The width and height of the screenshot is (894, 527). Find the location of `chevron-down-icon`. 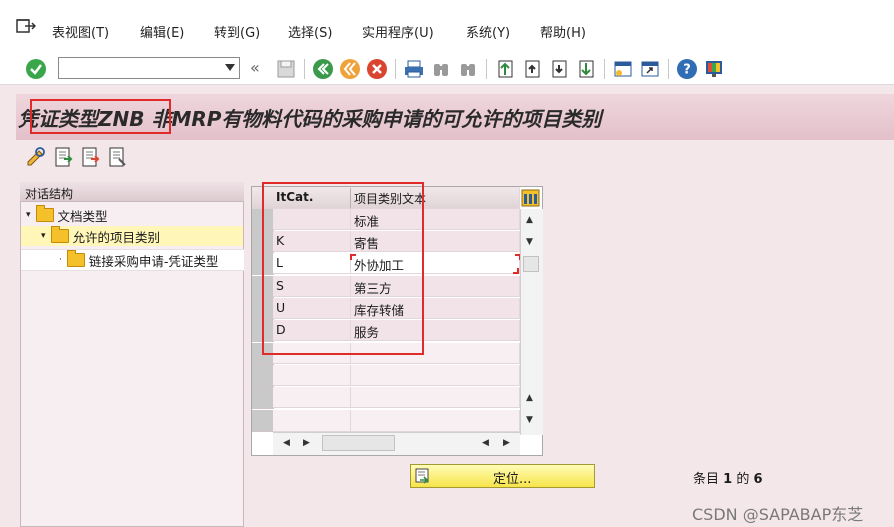

chevron-down-icon is located at coordinates (230, 67).